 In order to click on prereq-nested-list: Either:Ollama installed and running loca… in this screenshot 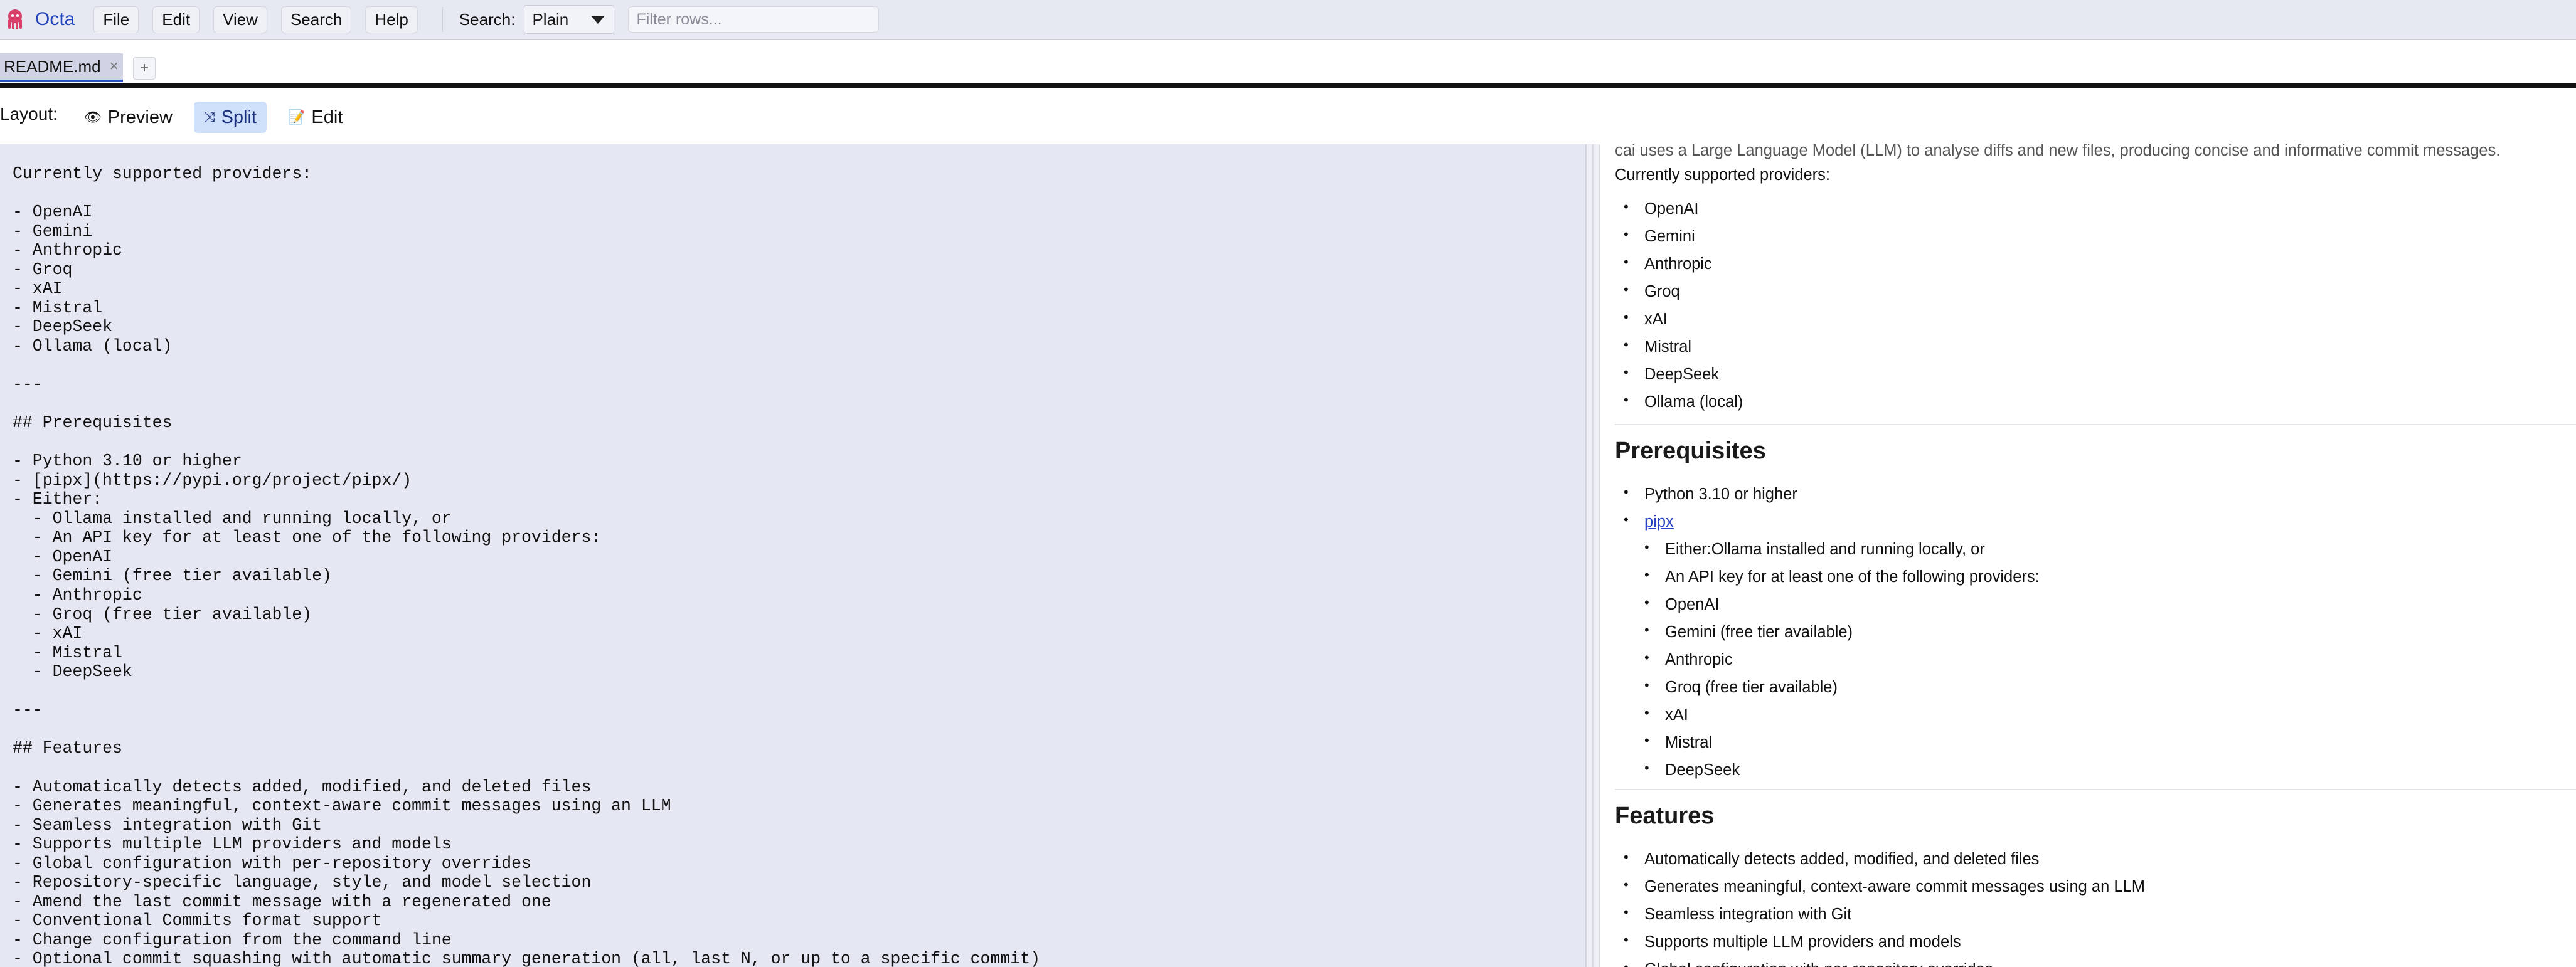, I will do `click(2095, 659)`.